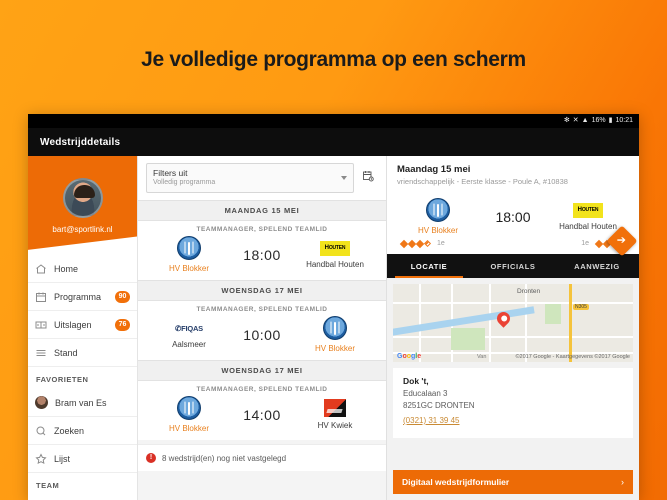 The image size is (667, 500). What do you see at coordinates (335, 408) in the screenshot?
I see `hv-kwiek-logo` at bounding box center [335, 408].